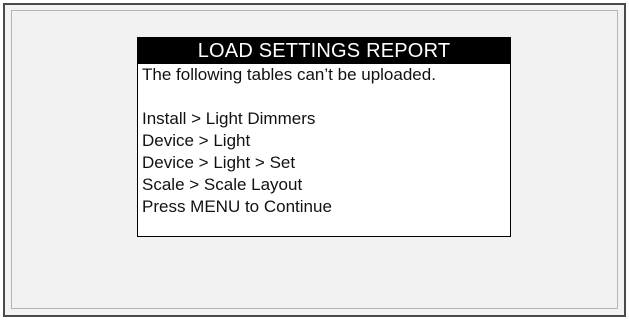 The image size is (629, 320). What do you see at coordinates (237, 206) in the screenshot?
I see `continue-prompt: Press MENU to Continue` at bounding box center [237, 206].